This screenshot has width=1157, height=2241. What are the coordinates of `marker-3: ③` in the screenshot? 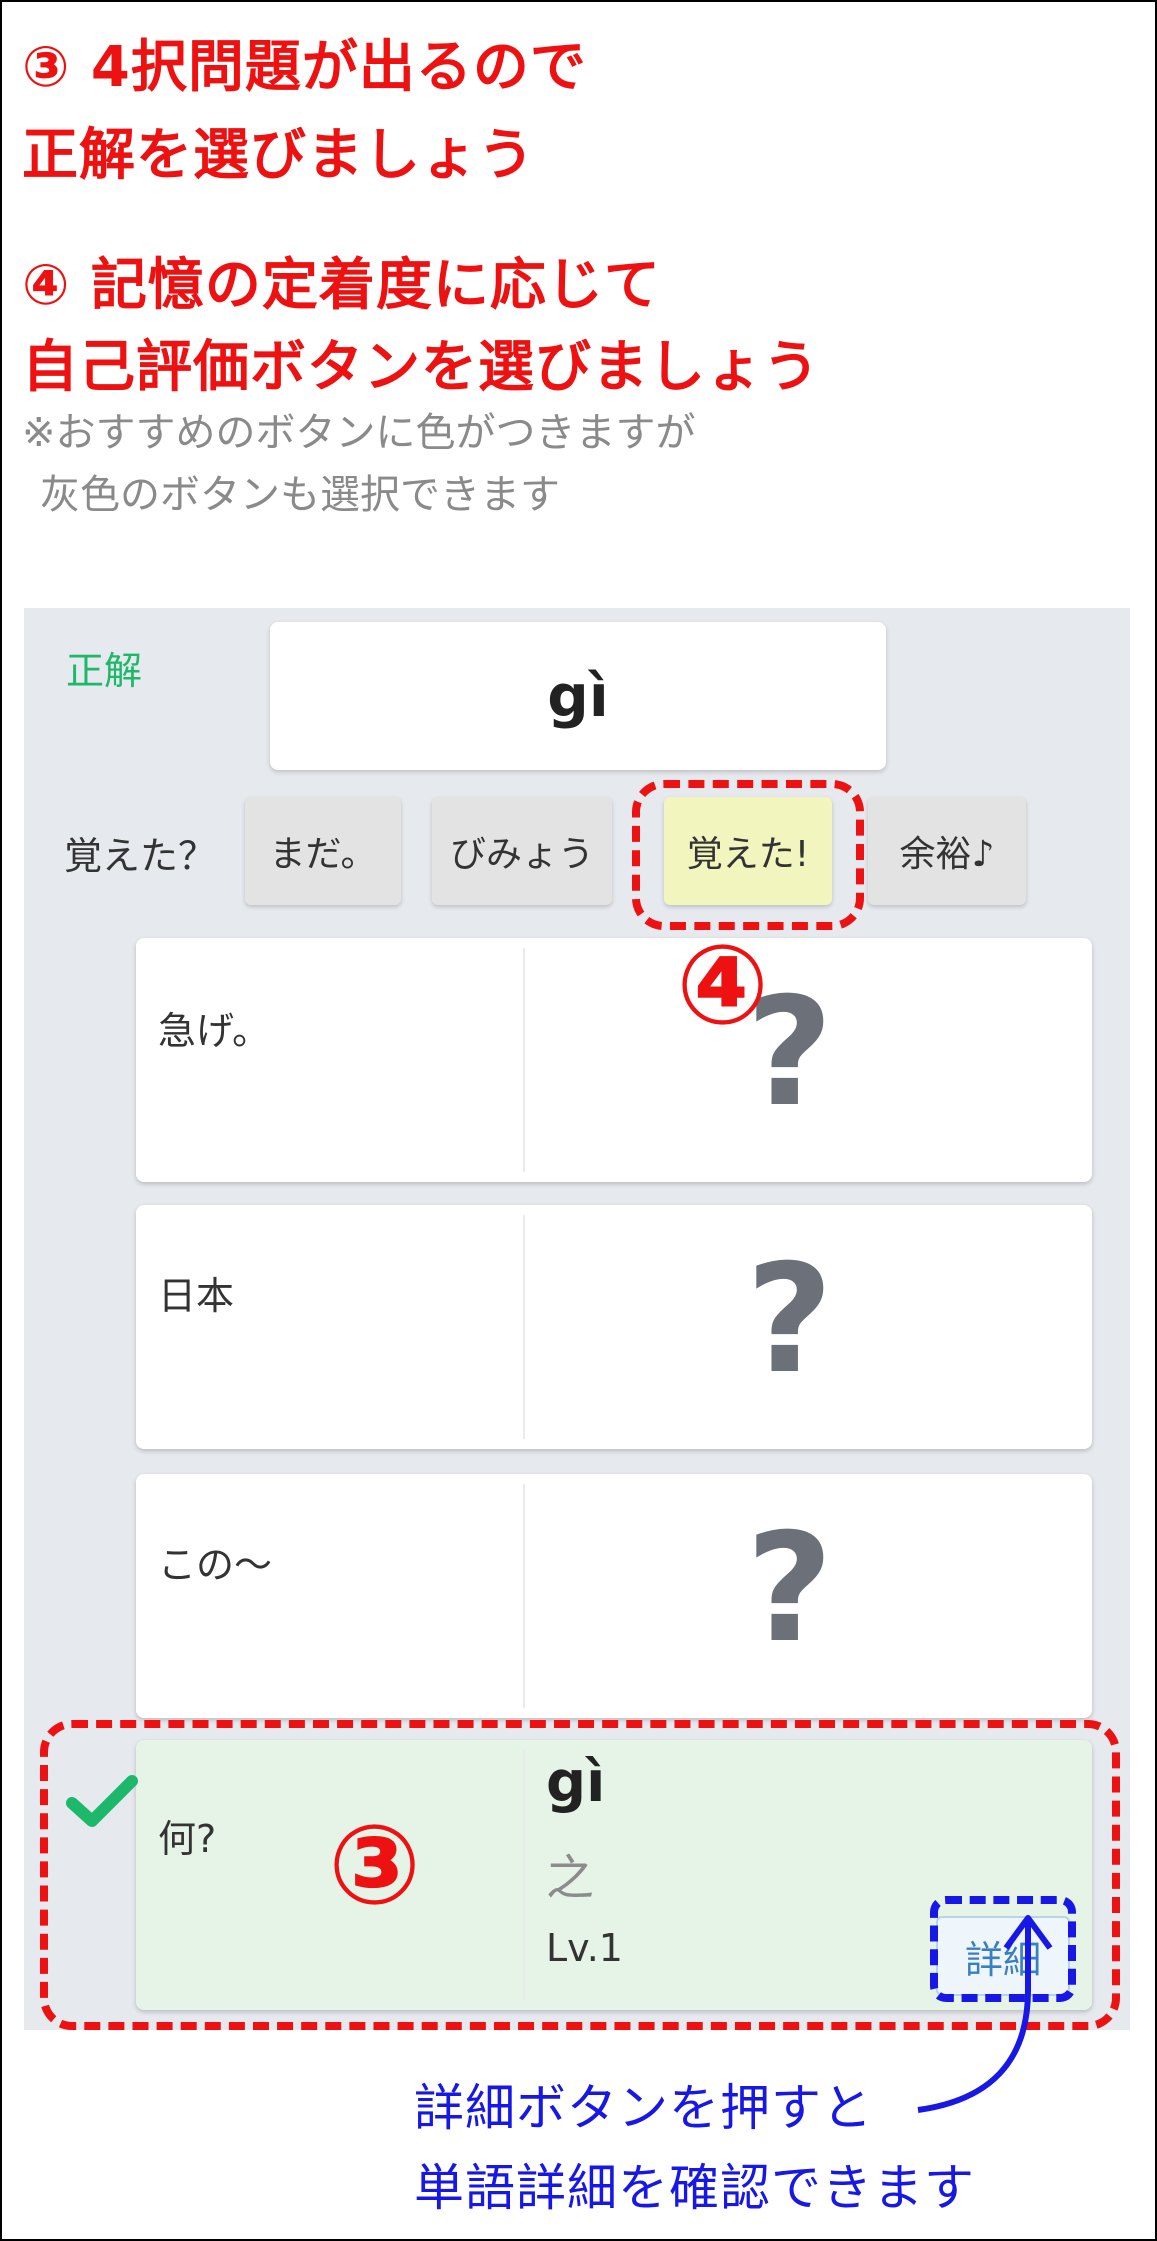 It's located at (375, 1865).